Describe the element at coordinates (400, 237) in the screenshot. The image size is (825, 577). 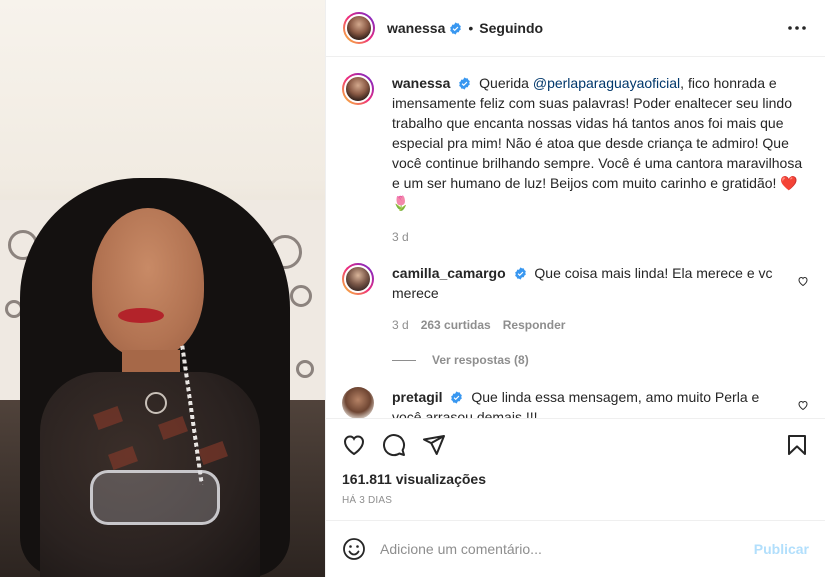
I see `caption-timestamp: 3 d` at that location.